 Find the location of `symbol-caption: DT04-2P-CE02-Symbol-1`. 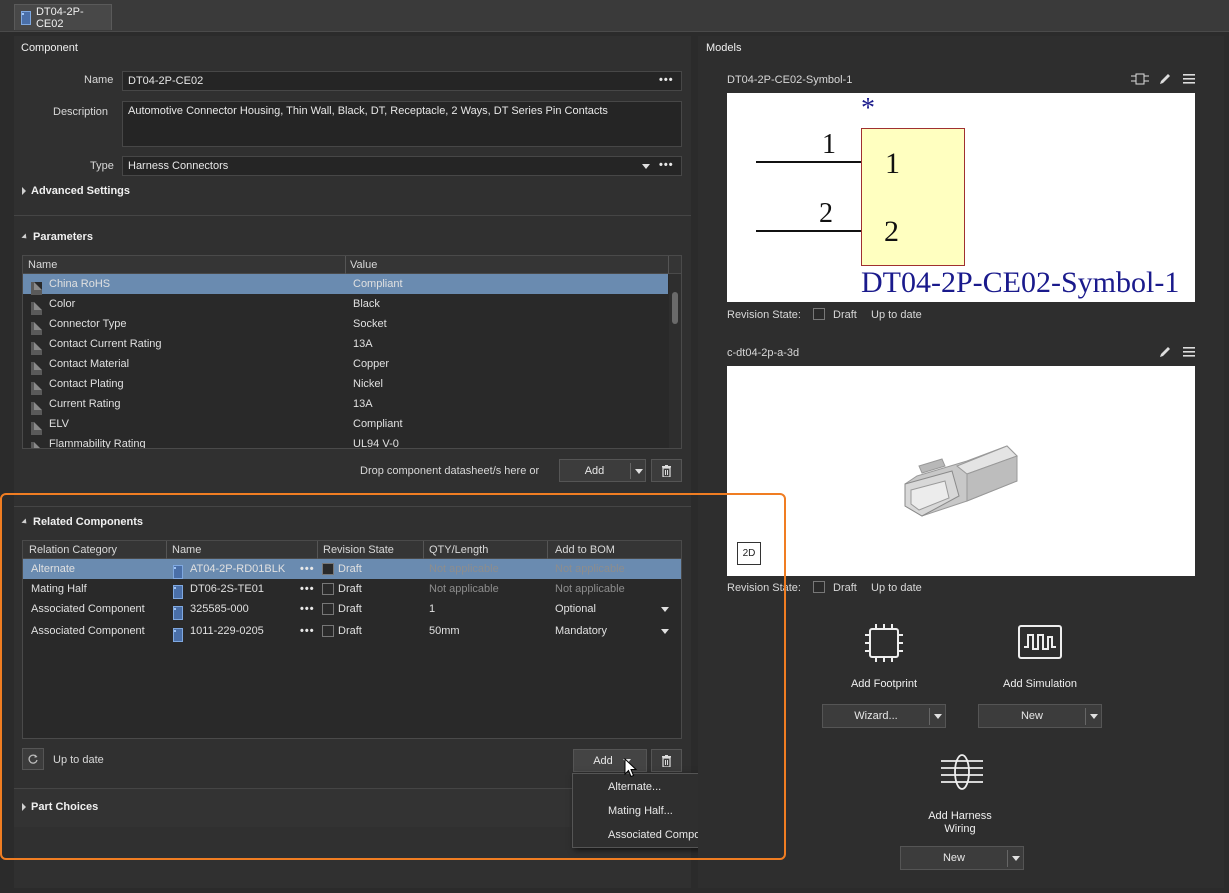

symbol-caption: DT04-2P-CE02-Symbol-1 is located at coordinates (1020, 282).